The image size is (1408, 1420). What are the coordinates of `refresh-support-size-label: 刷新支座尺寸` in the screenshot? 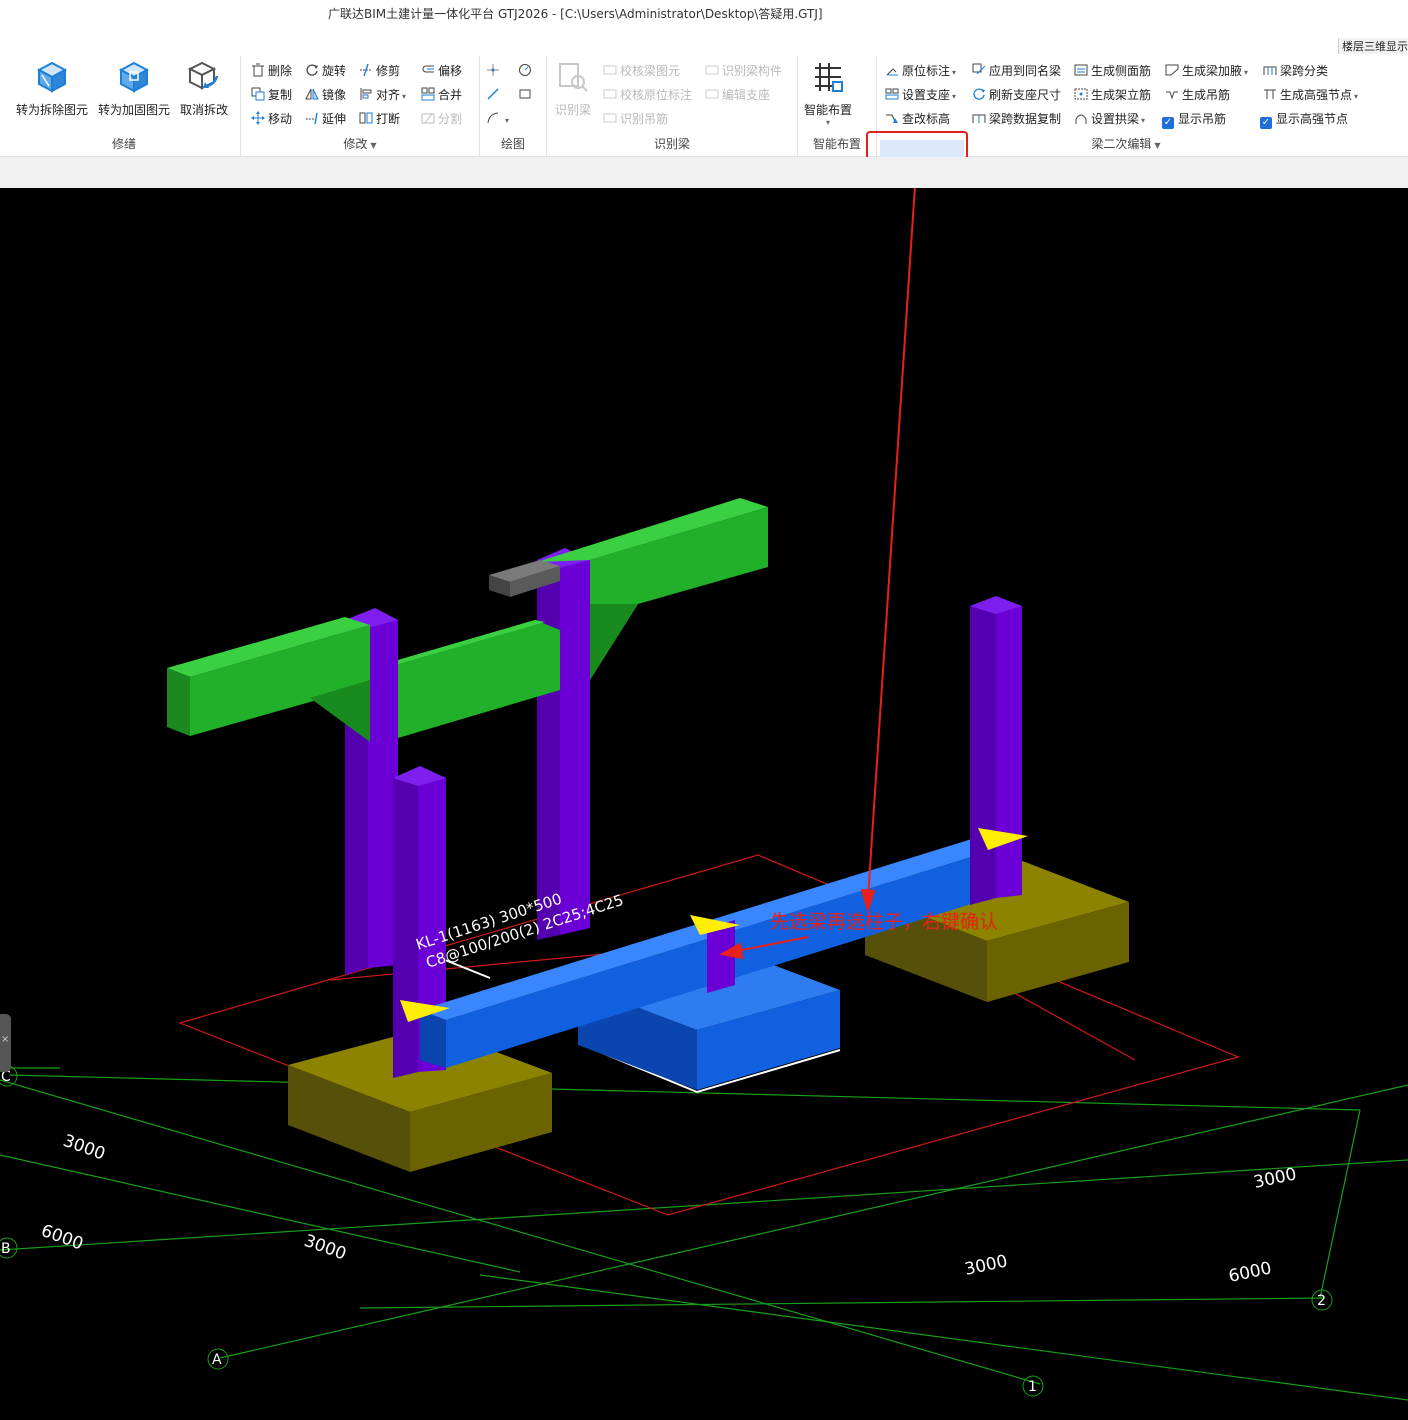 It's located at (1025, 95).